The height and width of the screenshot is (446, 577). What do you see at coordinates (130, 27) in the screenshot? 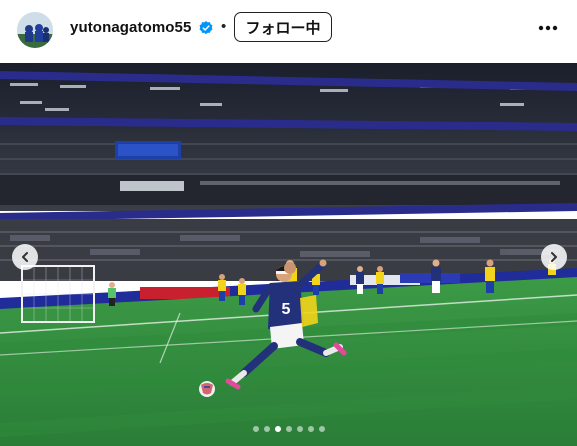
I see `username-link: yutonagatomo55` at bounding box center [130, 27].